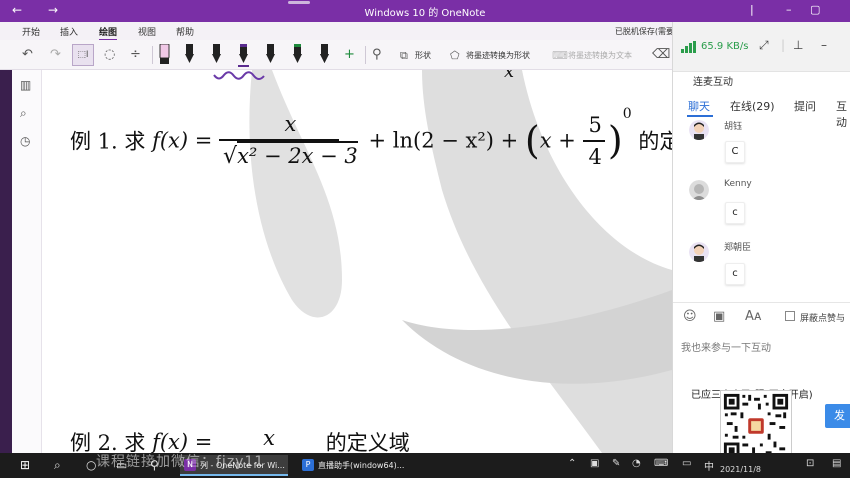 The image size is (850, 478). Describe the element at coordinates (31, 31) in the screenshot. I see `tab-home: 开始` at that location.